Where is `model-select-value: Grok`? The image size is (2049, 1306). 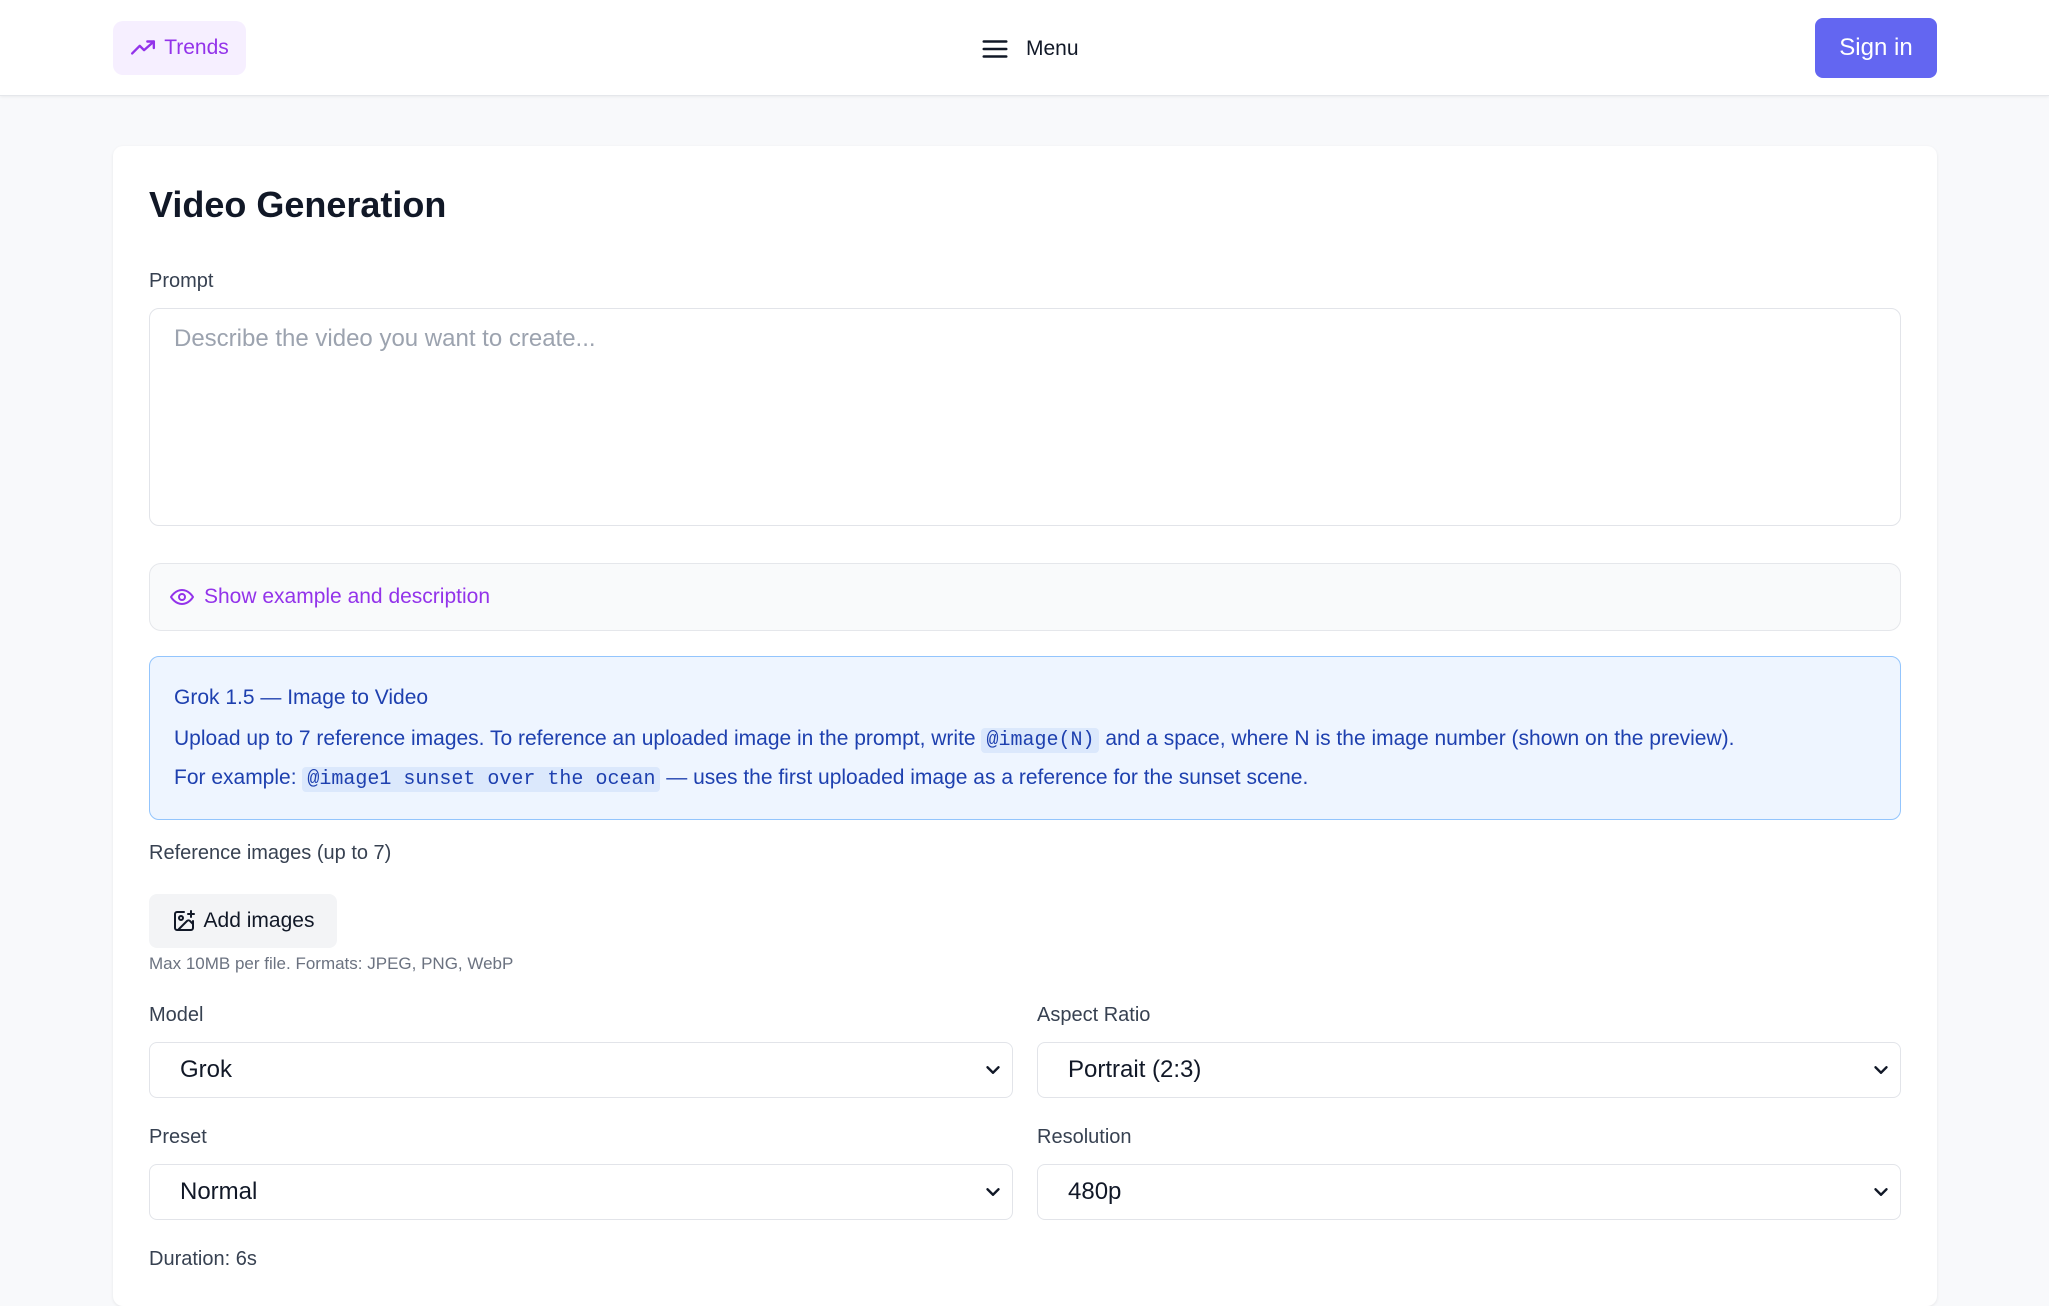
model-select-value: Grok is located at coordinates (206, 1069).